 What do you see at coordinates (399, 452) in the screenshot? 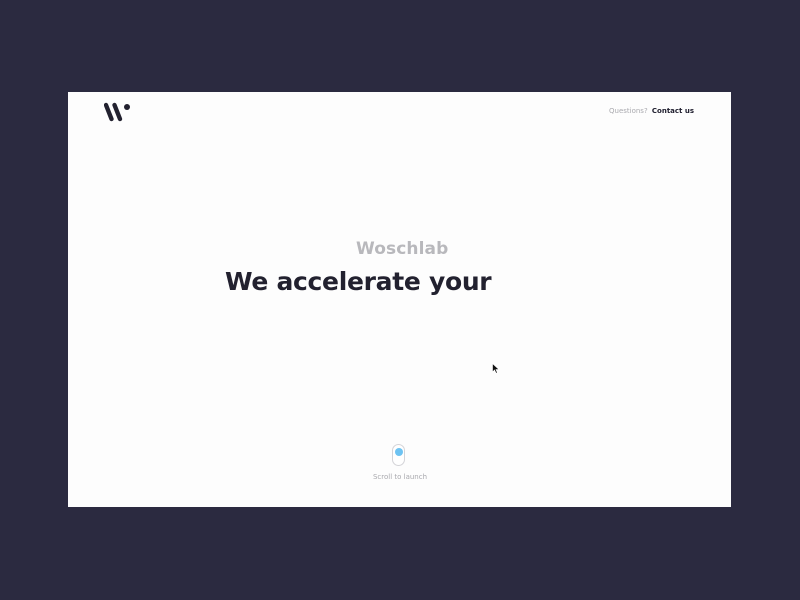
I see `scroll-dot` at bounding box center [399, 452].